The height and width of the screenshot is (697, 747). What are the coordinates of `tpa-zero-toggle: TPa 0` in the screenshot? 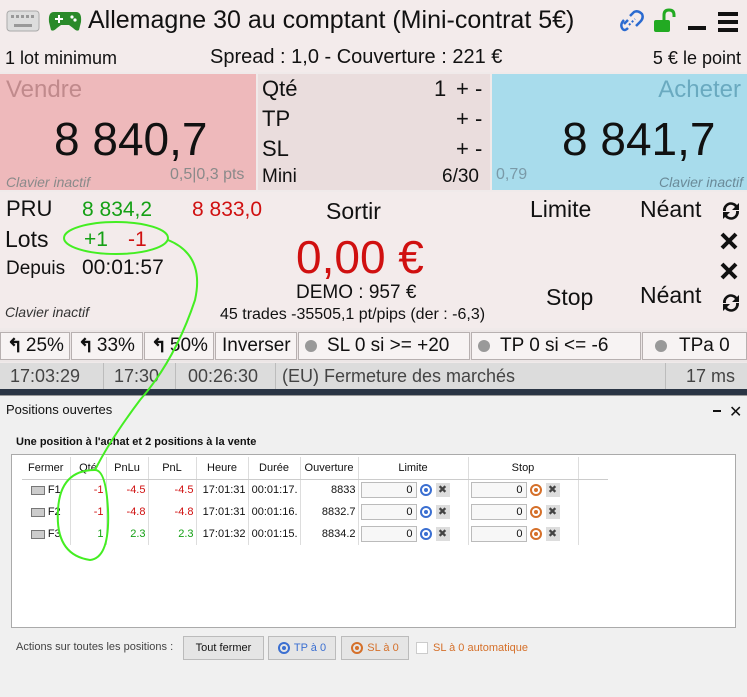 It's located at (694, 346).